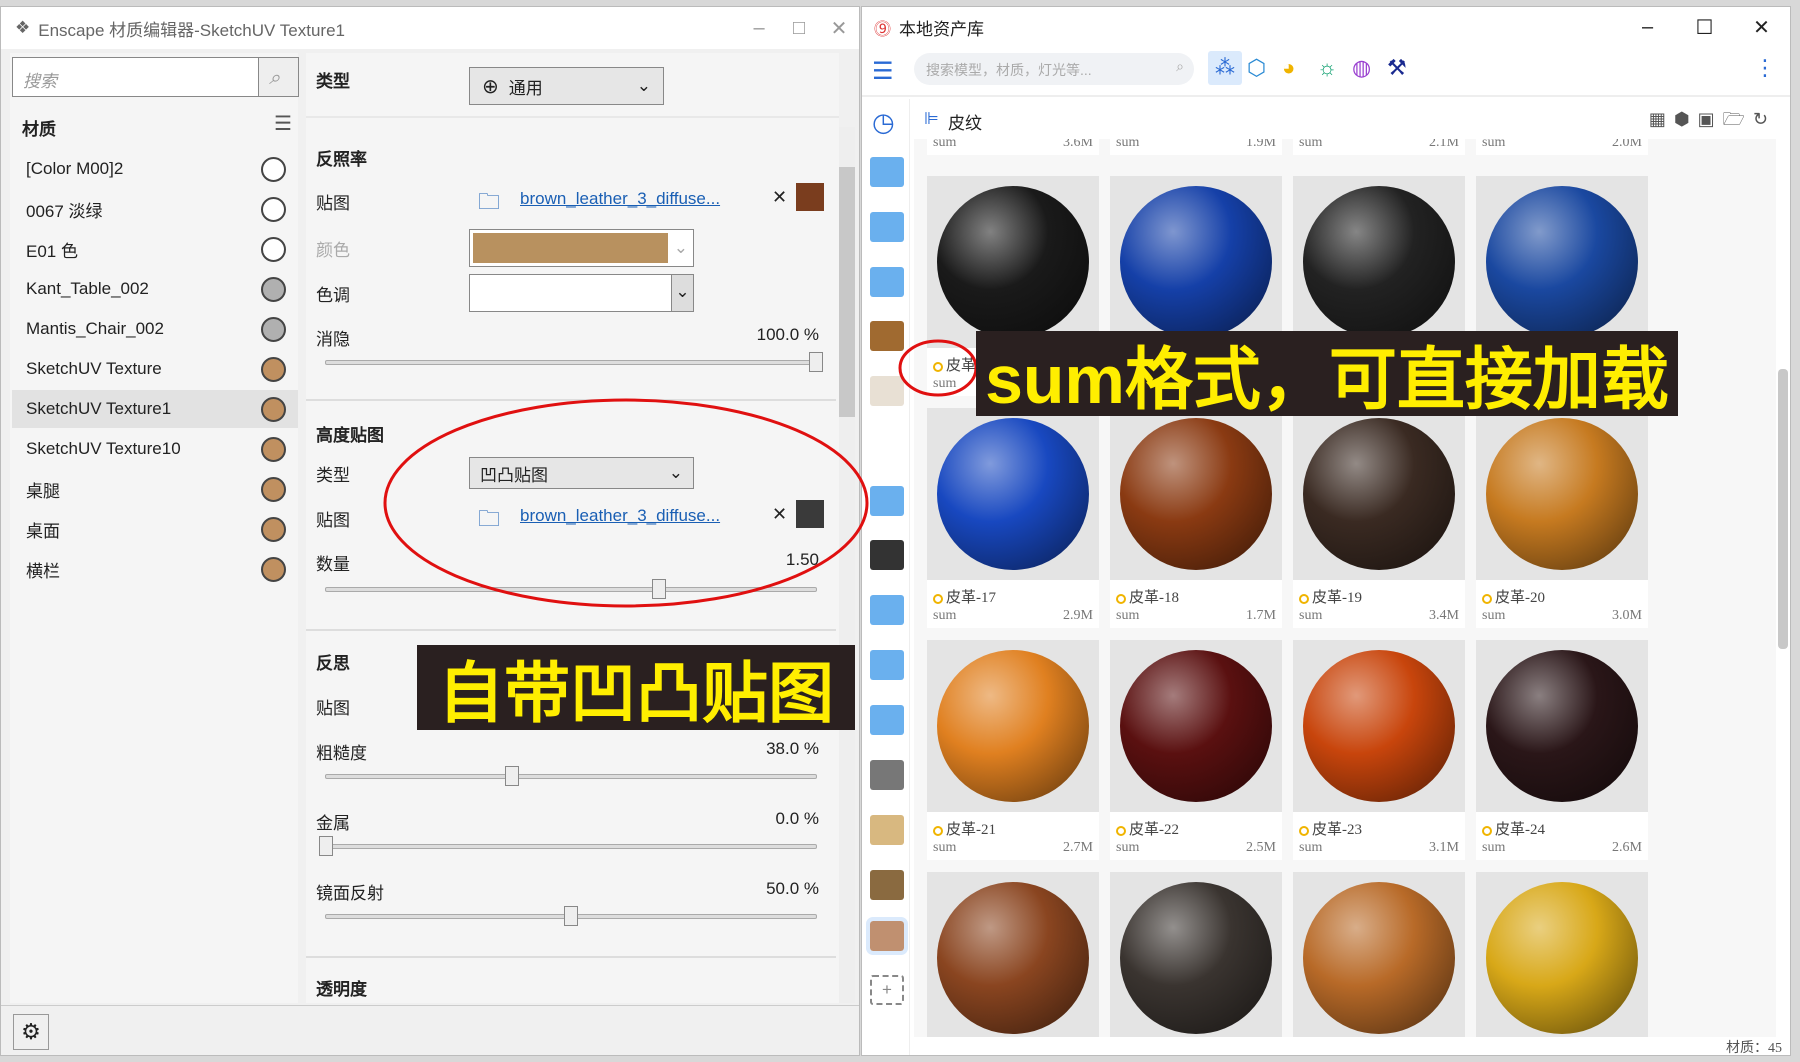 Image resolution: width=1800 pixels, height=1062 pixels. I want to click on material-list-item: SketchUV Texture10, so click(155, 449).